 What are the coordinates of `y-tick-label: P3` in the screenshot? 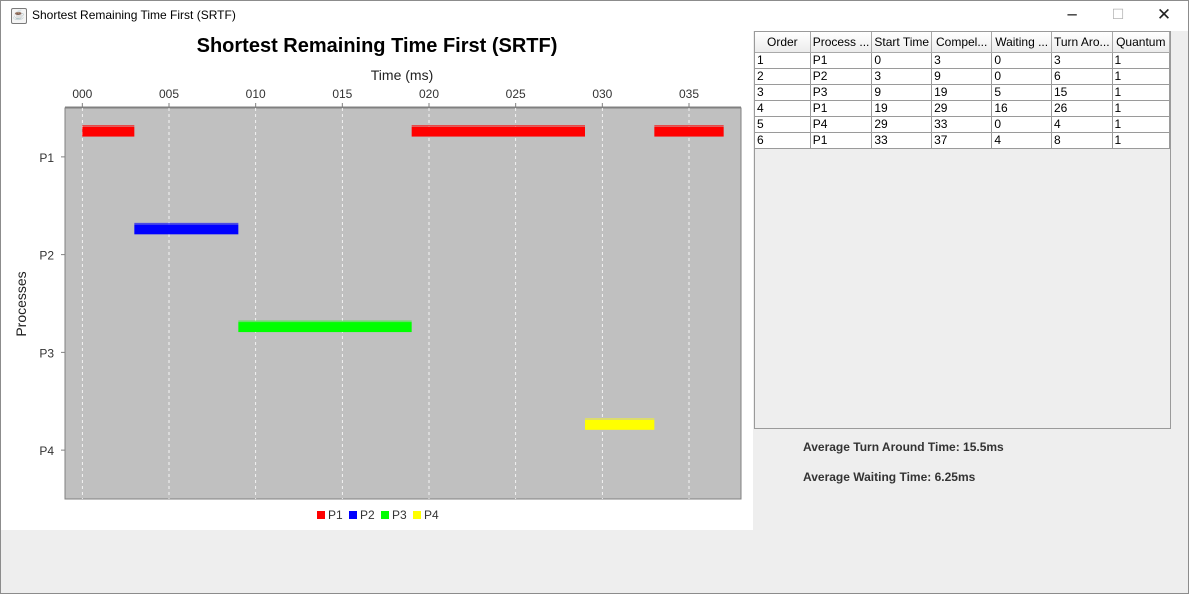 It's located at (46, 353).